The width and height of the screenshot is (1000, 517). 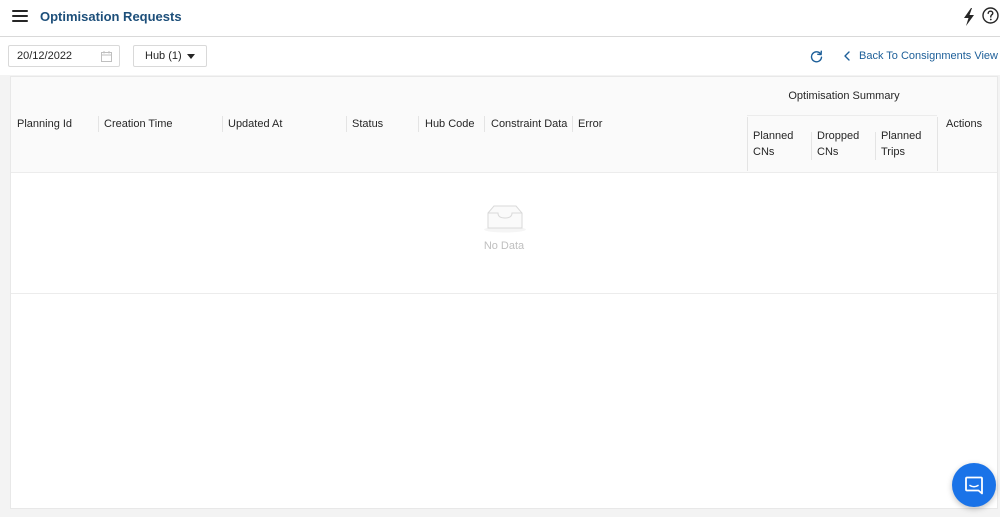 I want to click on empty-inbox-icon, so click(x=505, y=219).